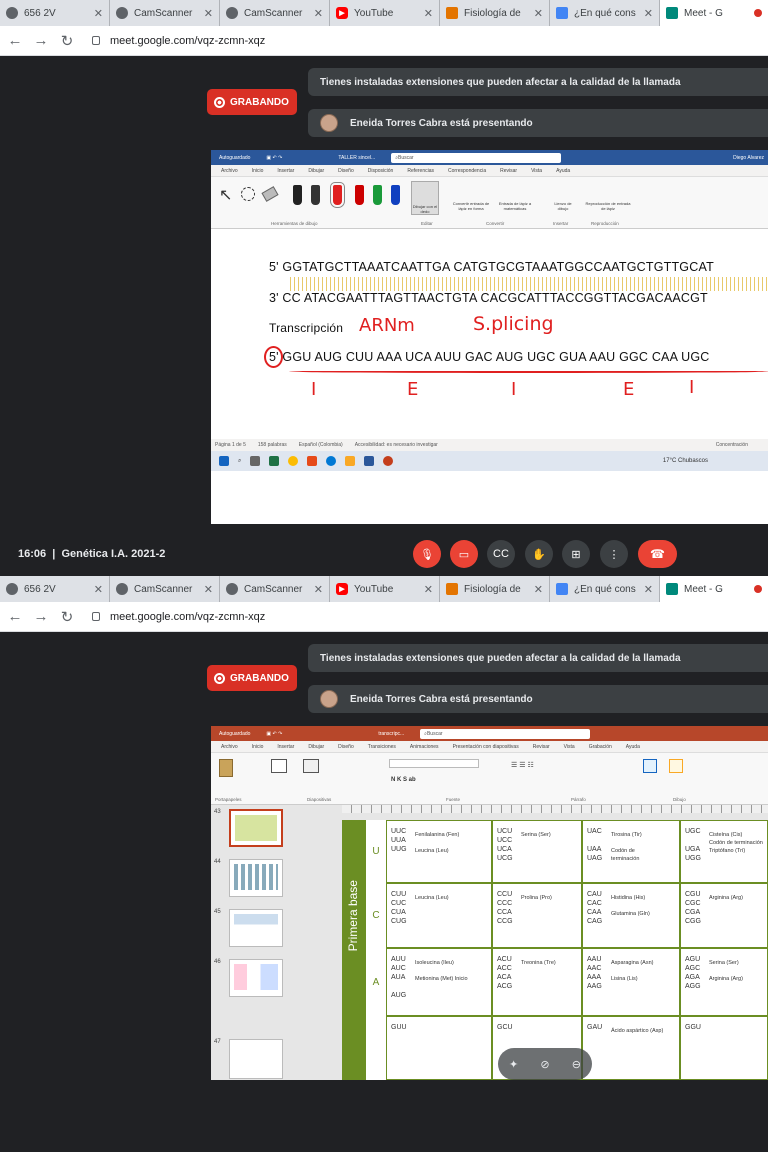 The width and height of the screenshot is (768, 1152). I want to click on eraser-icon, so click(270, 194).